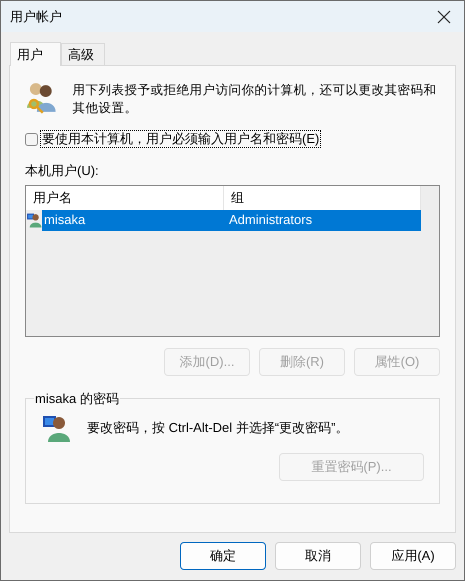 The image size is (465, 581). Describe the element at coordinates (34, 220) in the screenshot. I see `computer-user-icon` at that location.